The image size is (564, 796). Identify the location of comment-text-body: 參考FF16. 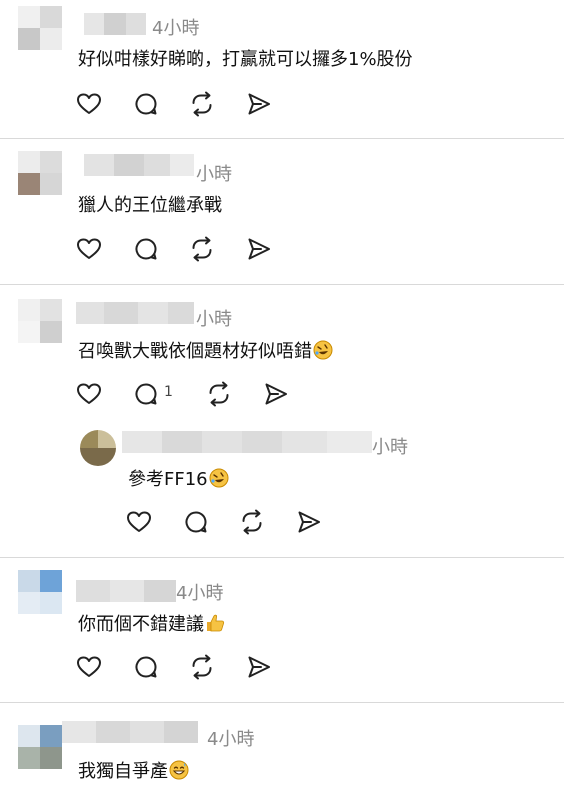
(168, 479).